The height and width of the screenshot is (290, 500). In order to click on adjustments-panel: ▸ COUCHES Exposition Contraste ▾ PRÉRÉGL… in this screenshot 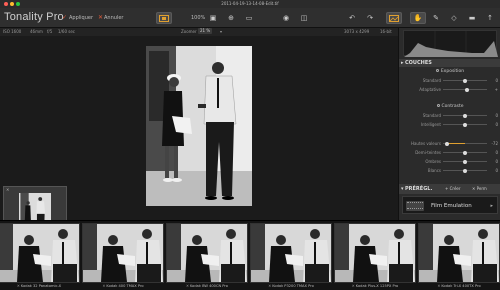, I will do `click(449, 124)`.